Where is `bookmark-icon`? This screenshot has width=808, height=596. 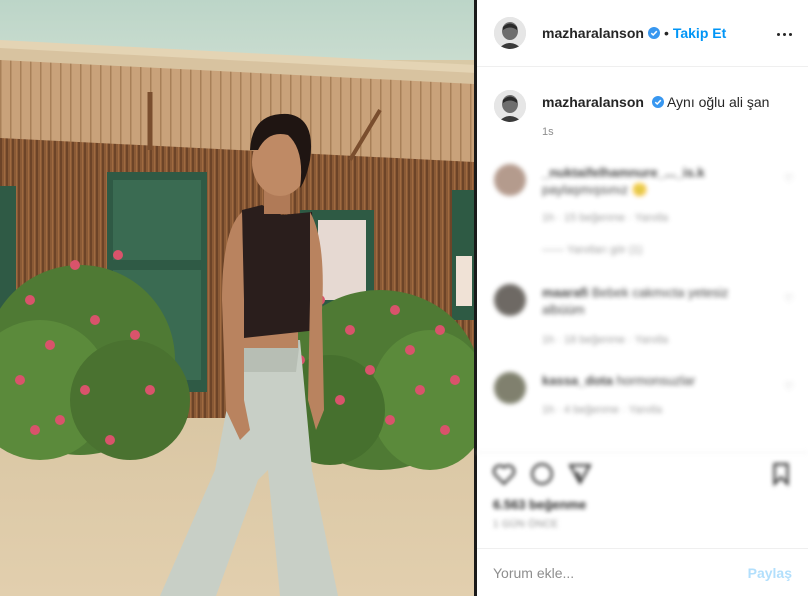 bookmark-icon is located at coordinates (781, 474).